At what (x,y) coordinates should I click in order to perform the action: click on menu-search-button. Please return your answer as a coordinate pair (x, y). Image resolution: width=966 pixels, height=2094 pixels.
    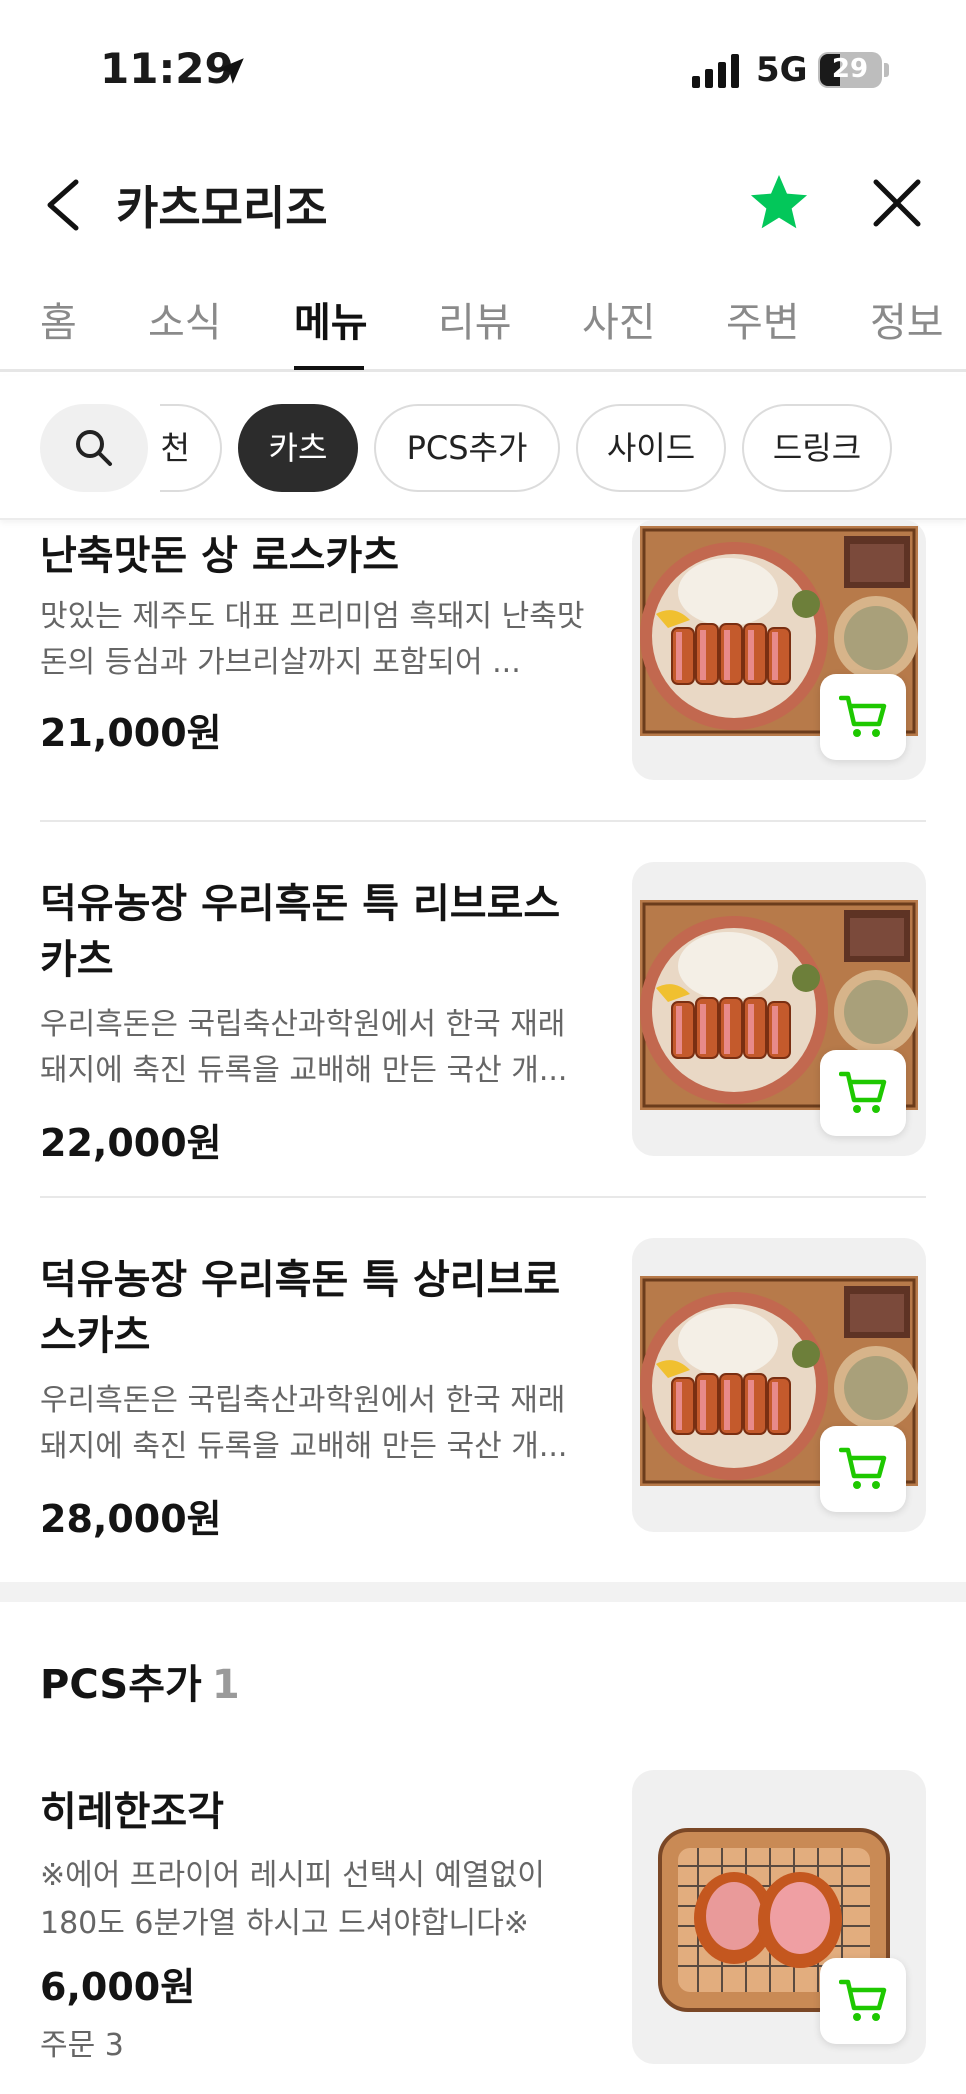
    Looking at the image, I should click on (94, 448).